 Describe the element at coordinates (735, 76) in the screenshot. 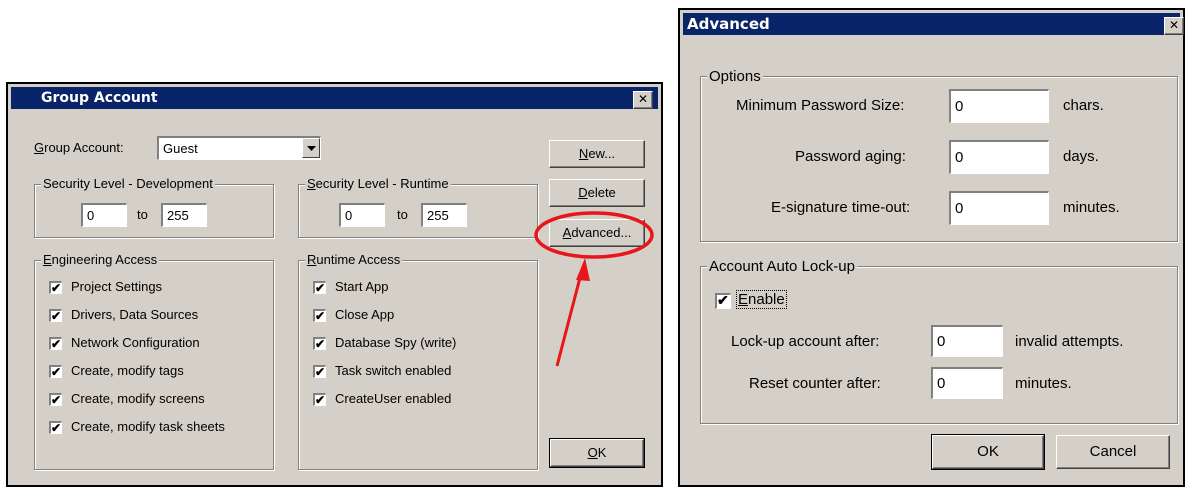

I see `group-title: Options` at that location.